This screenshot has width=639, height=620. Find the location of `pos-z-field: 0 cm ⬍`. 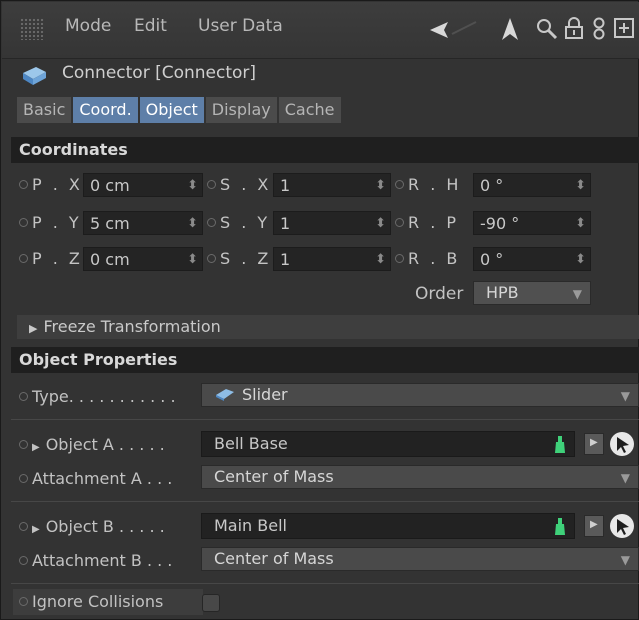

pos-z-field: 0 cm ⬍ is located at coordinates (143, 259).